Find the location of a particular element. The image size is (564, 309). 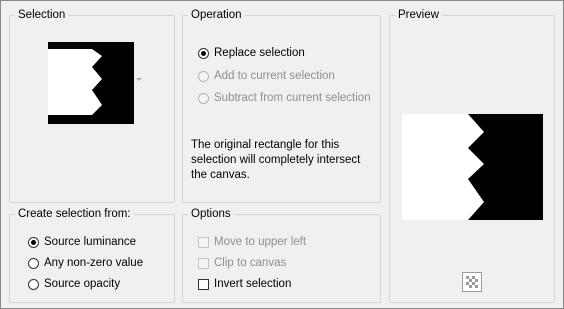

options-group-title: Options is located at coordinates (211, 214).